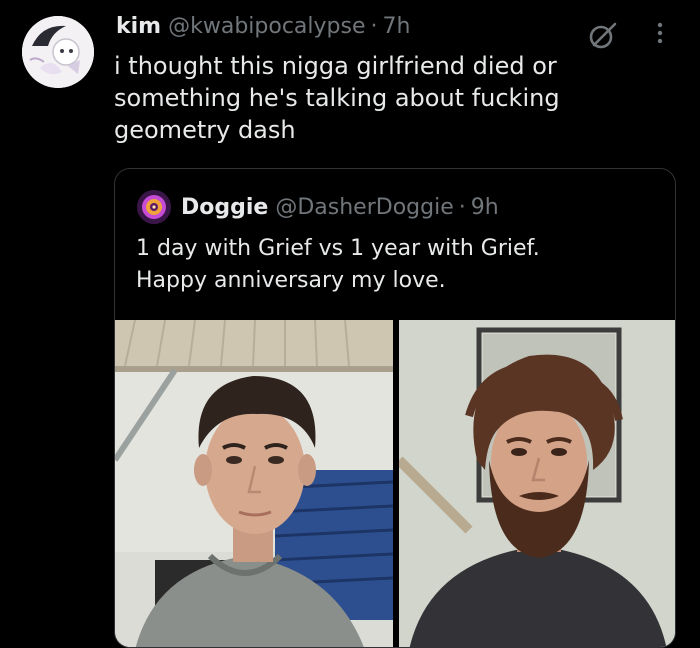 The image size is (700, 648). I want to click on quoted-text-line-1: 1 day with Grief vs 1 year with Grief., so click(338, 248).